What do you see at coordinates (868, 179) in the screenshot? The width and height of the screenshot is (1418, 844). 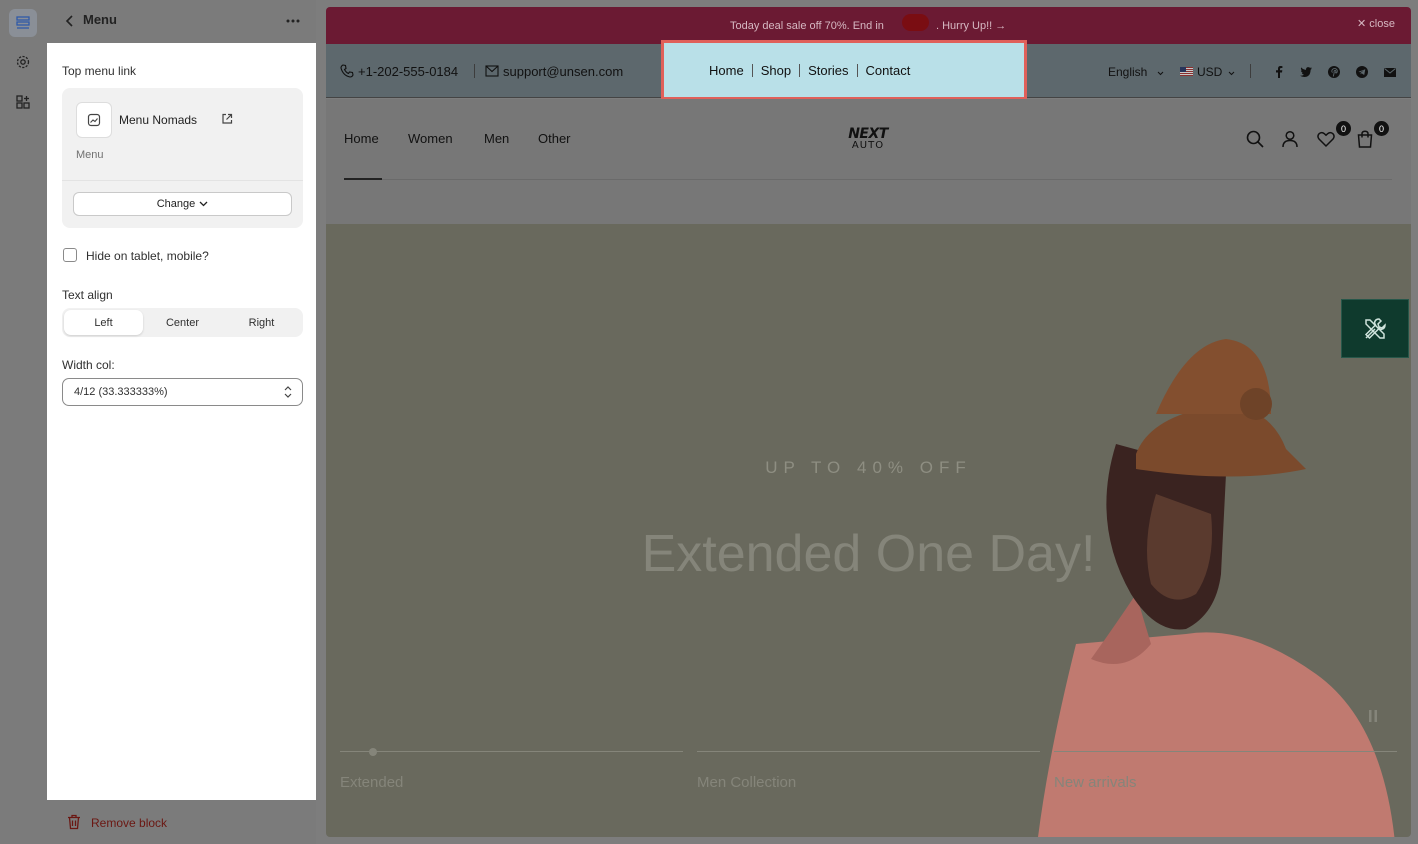 I see `header-underline` at bounding box center [868, 179].